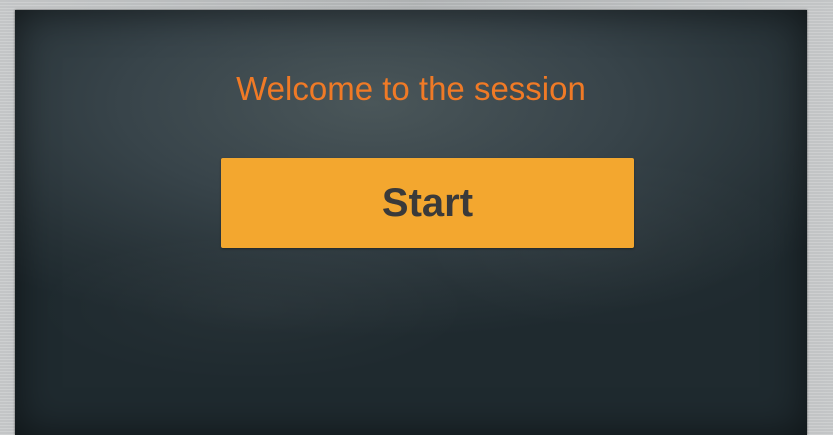 This screenshot has width=833, height=435. I want to click on start-button: Start, so click(427, 203).